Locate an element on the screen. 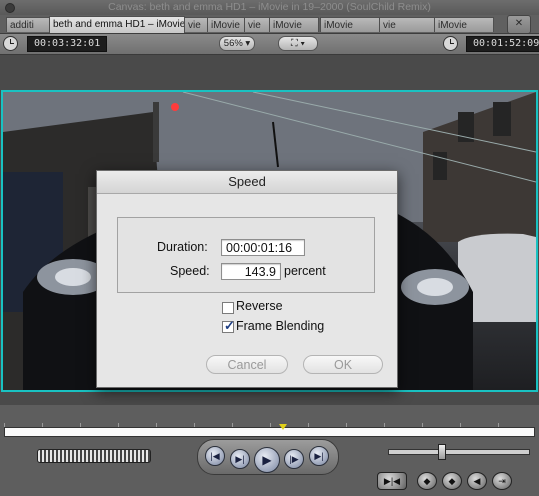  dialog-title: Speed is located at coordinates (247, 182).